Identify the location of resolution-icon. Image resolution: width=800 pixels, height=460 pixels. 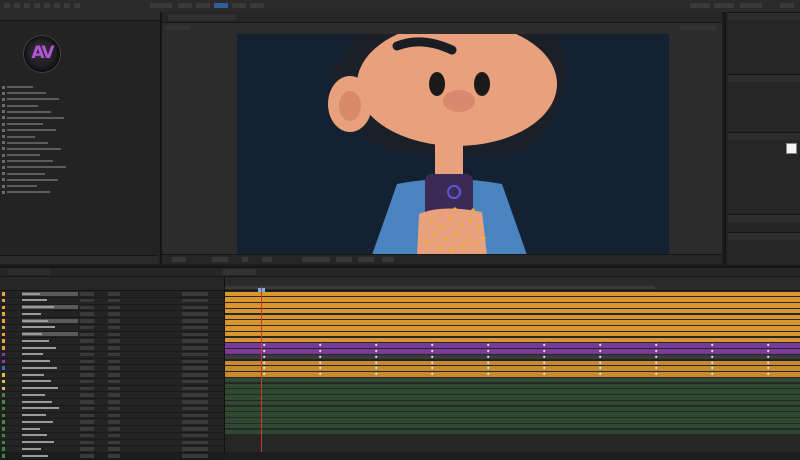
(220, 259).